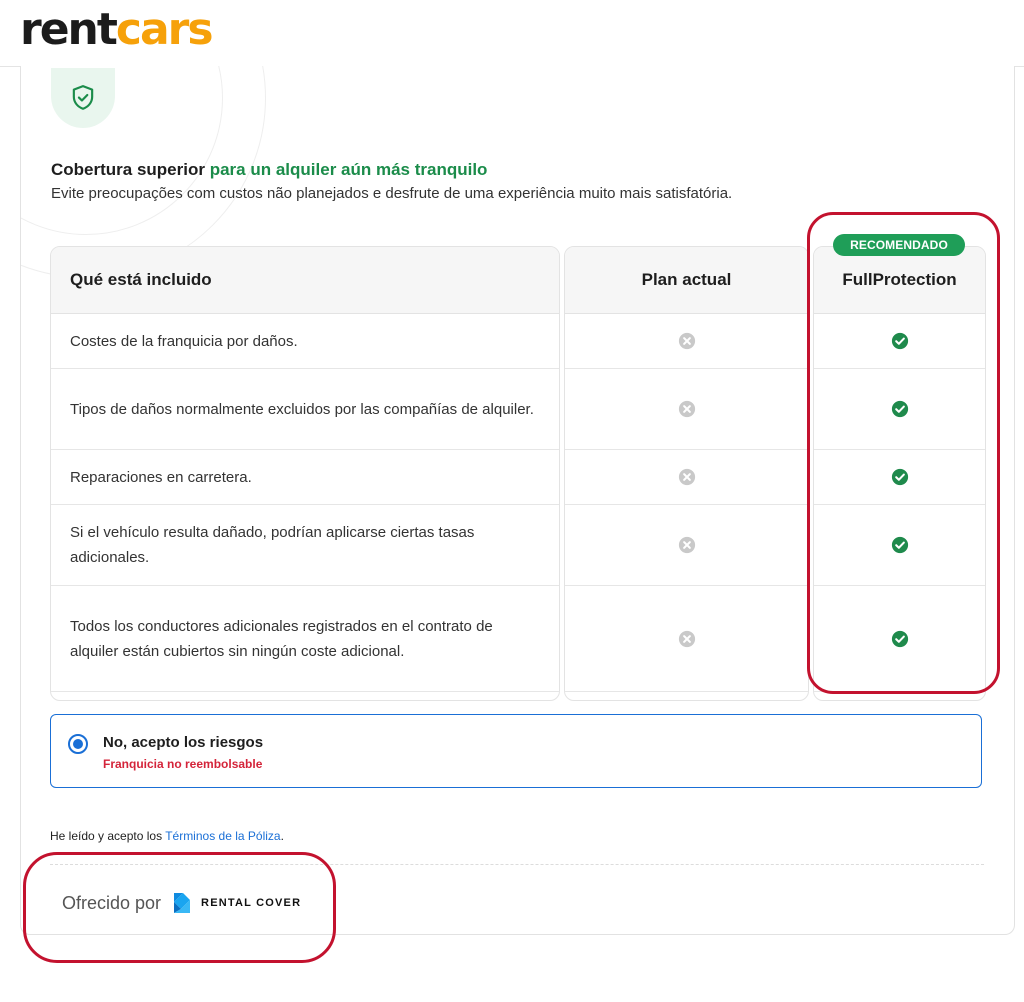 The image size is (1024, 1002). Describe the element at coordinates (112, 902) in the screenshot. I see `offered-by-label: Ofrecido por` at that location.